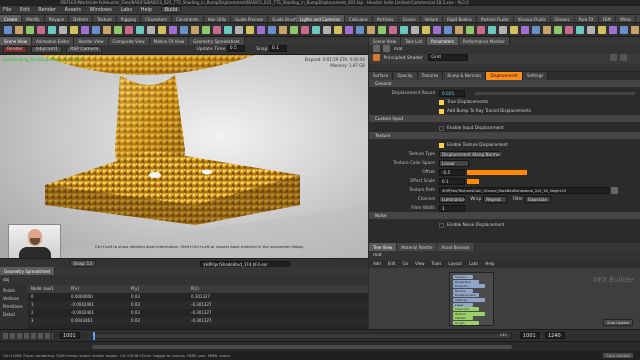 Image resolution: width=640 pixels, height=360 pixels. I want to click on tab-composite-view: Composite View, so click(129, 41).